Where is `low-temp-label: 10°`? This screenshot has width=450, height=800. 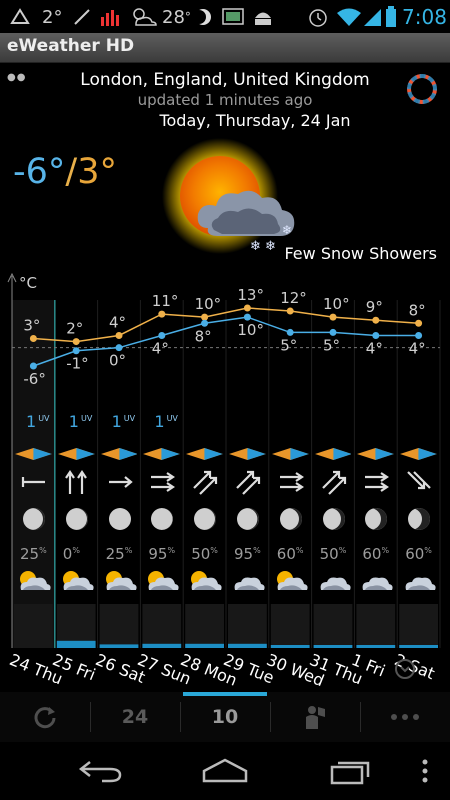 low-temp-label: 10° is located at coordinates (250, 330).